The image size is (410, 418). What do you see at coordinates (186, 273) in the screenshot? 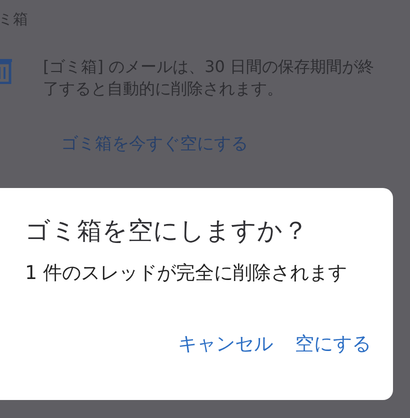
I see `dialog-message: 1 件のスレッドが完全に削除されます` at bounding box center [186, 273].